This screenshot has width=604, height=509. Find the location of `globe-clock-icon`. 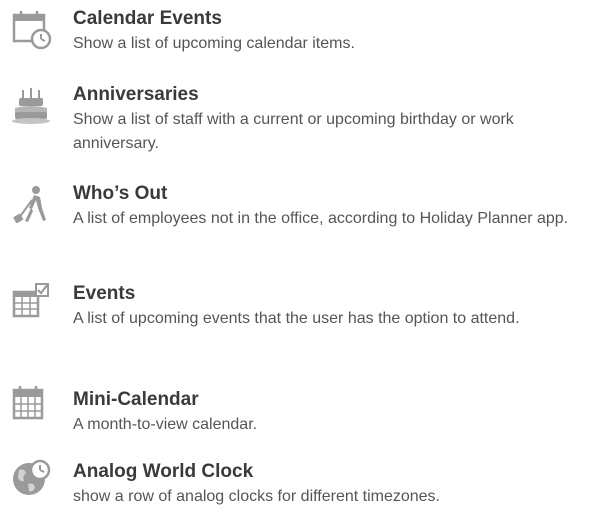

globe-clock-icon is located at coordinates (31, 479).